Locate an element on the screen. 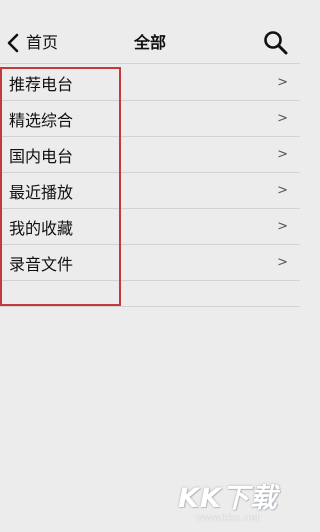  list-item-label: 国内电台 is located at coordinates (41, 156).